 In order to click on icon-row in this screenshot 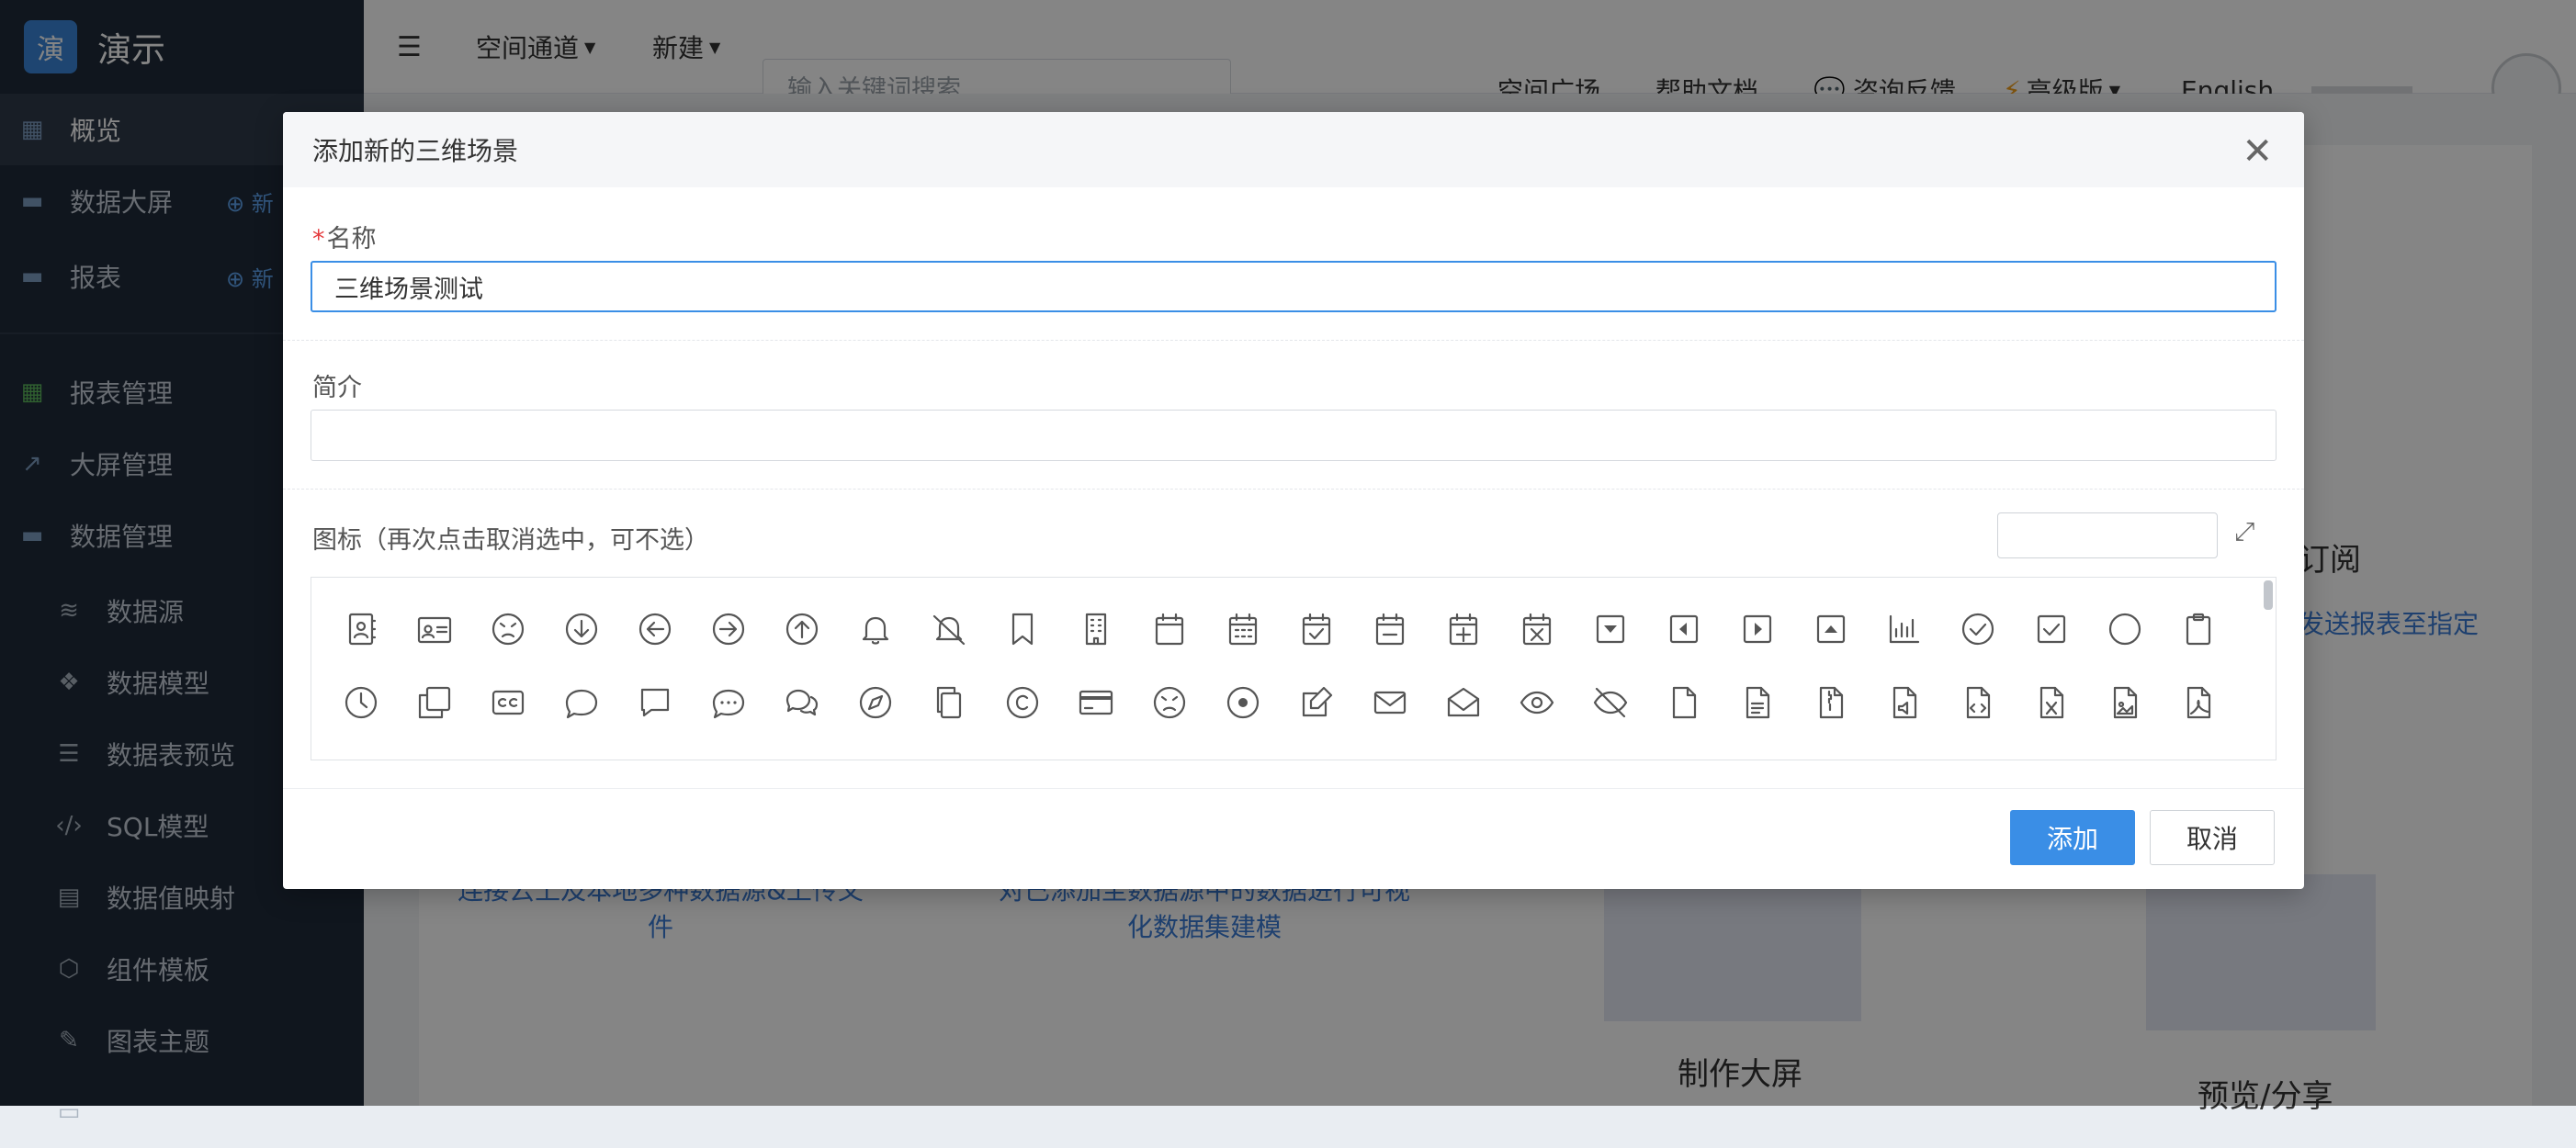, I will do `click(1273, 629)`.